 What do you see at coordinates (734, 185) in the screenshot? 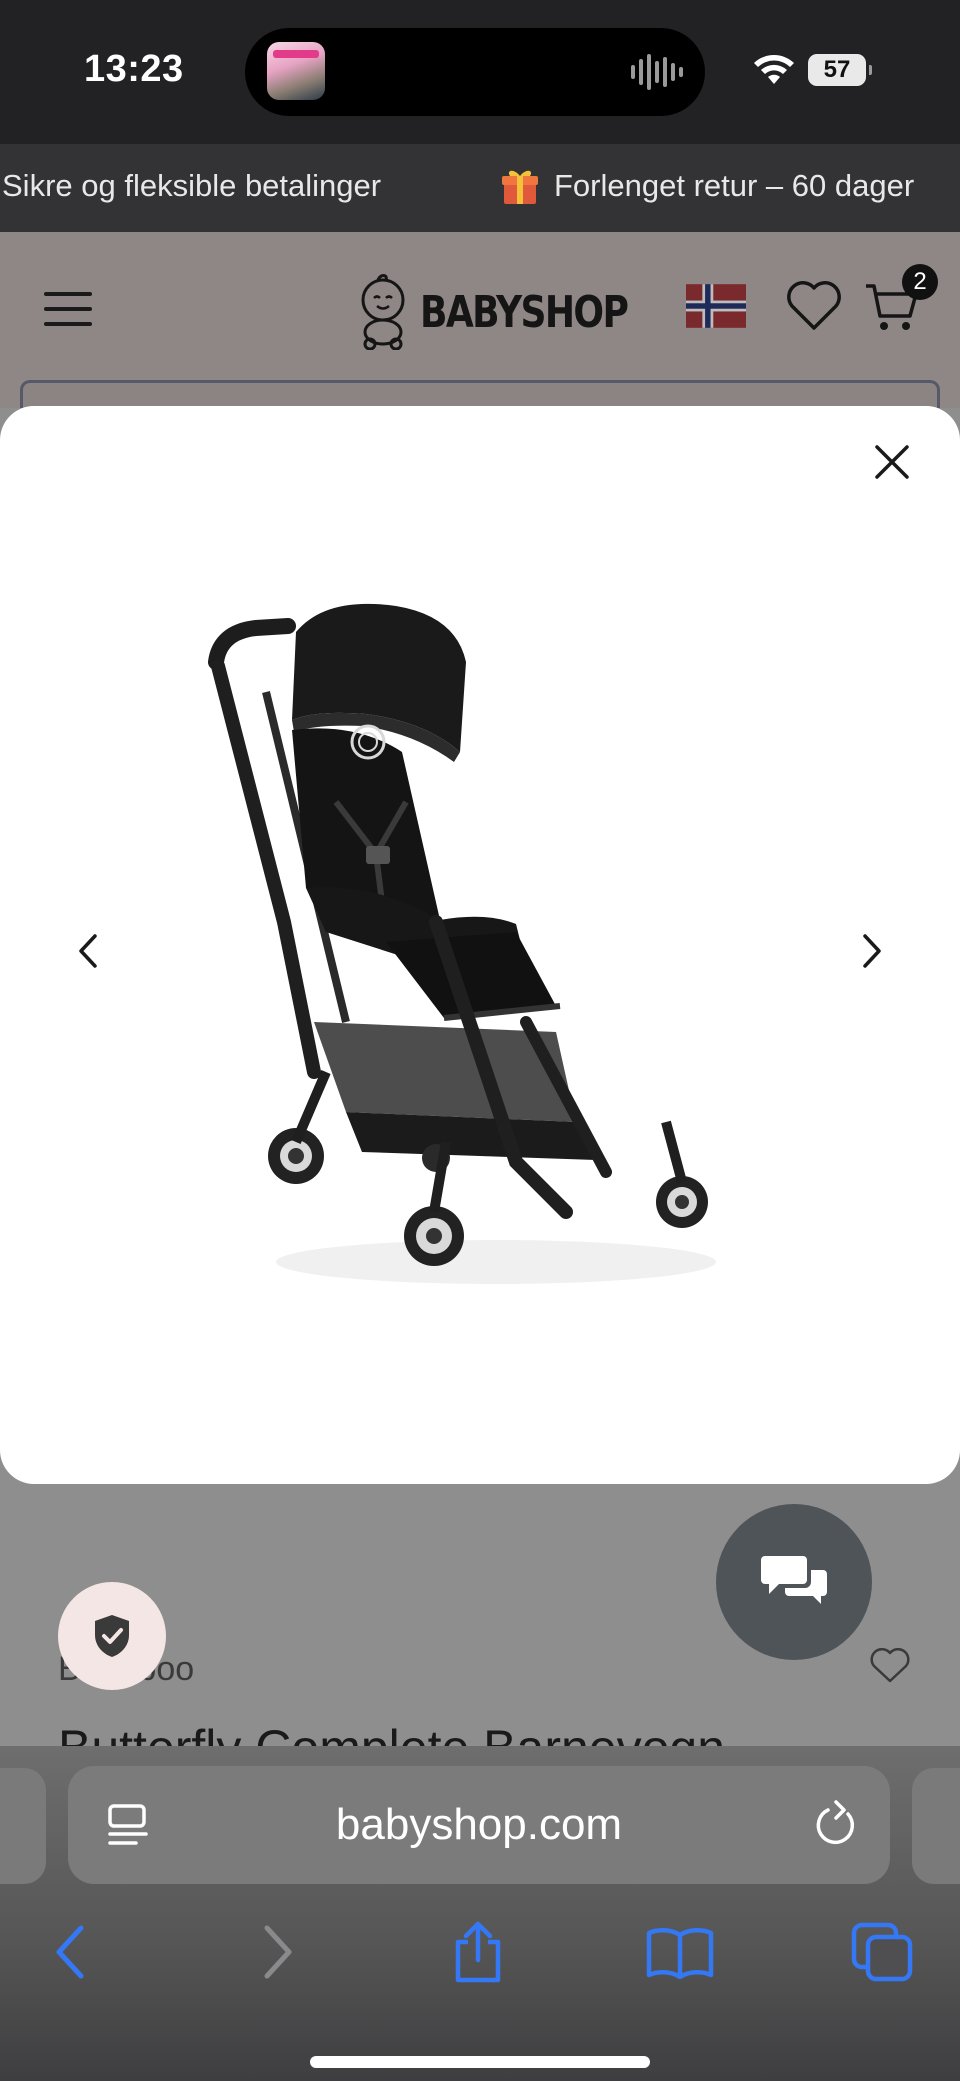
I see `promo-returns-text: Forlenget retur – 60 dager` at bounding box center [734, 185].